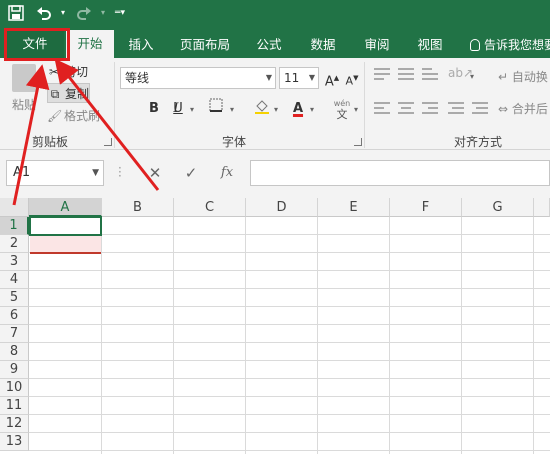 This screenshot has width=550, height=454. Describe the element at coordinates (55, 173) in the screenshot. I see `name-box: A1 ▼` at that location.